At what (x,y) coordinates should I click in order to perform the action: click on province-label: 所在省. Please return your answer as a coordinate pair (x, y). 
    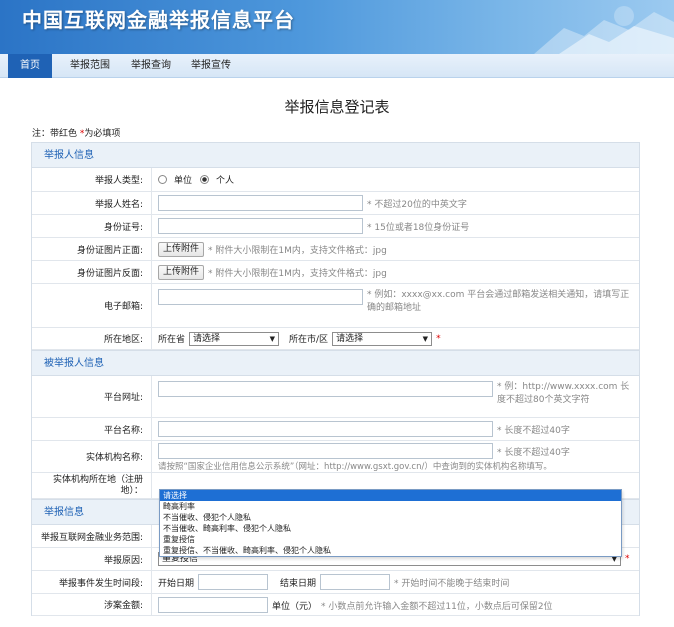
    Looking at the image, I should click on (172, 340).